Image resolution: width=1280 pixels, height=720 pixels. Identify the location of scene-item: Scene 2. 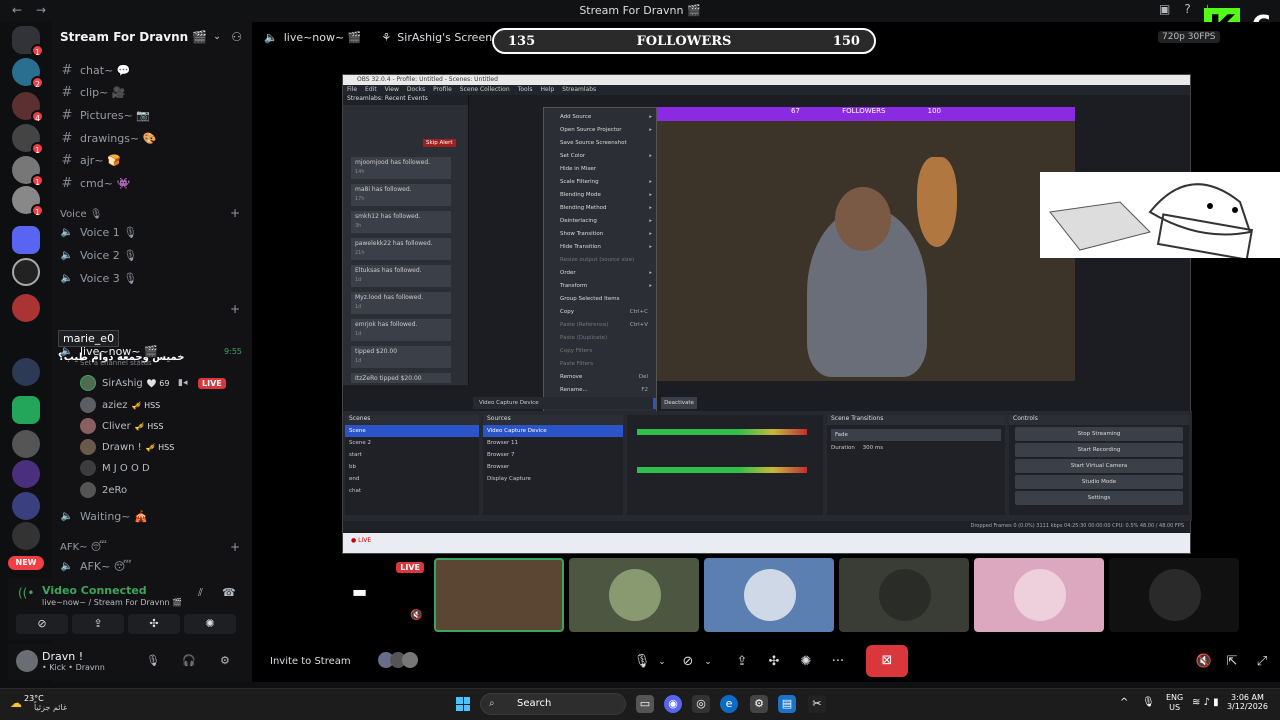
(412, 443).